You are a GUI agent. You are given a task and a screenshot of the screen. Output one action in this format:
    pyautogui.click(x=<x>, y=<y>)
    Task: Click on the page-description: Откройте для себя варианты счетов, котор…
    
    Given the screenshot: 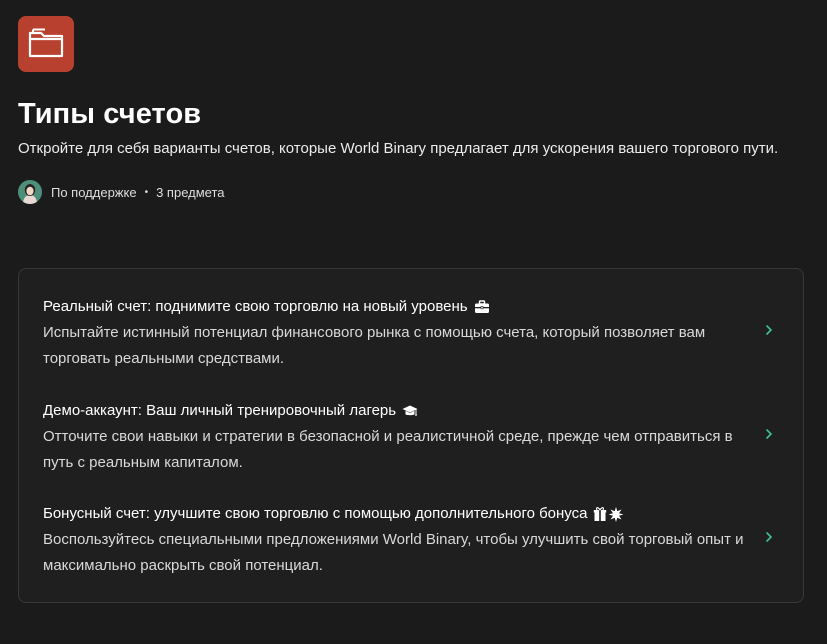 What is the action you would take?
    pyautogui.click(x=398, y=148)
    